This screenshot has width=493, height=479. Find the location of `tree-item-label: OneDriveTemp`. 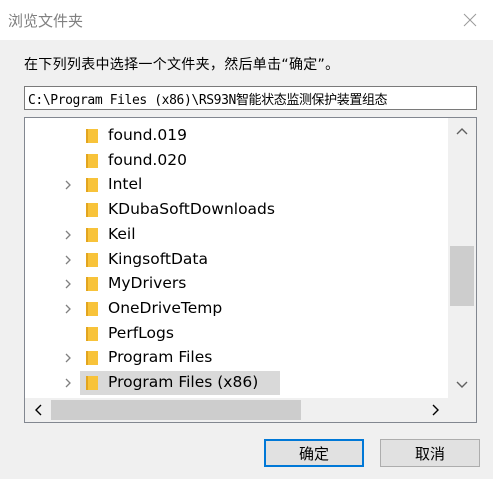

tree-item-label: OneDriveTemp is located at coordinates (165, 307).